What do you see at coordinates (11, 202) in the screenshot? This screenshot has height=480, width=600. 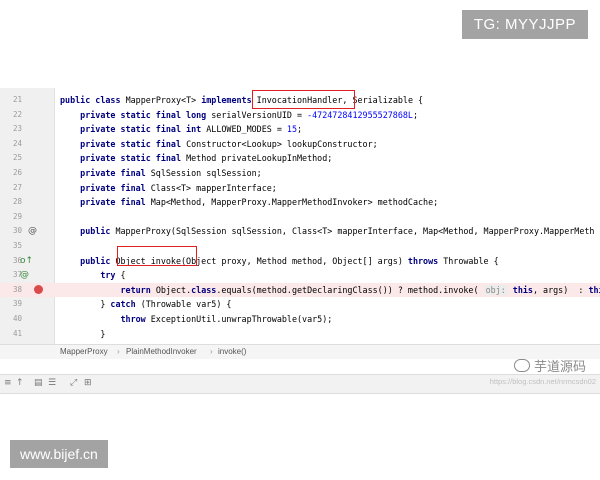 I see `line-number: 28` at bounding box center [11, 202].